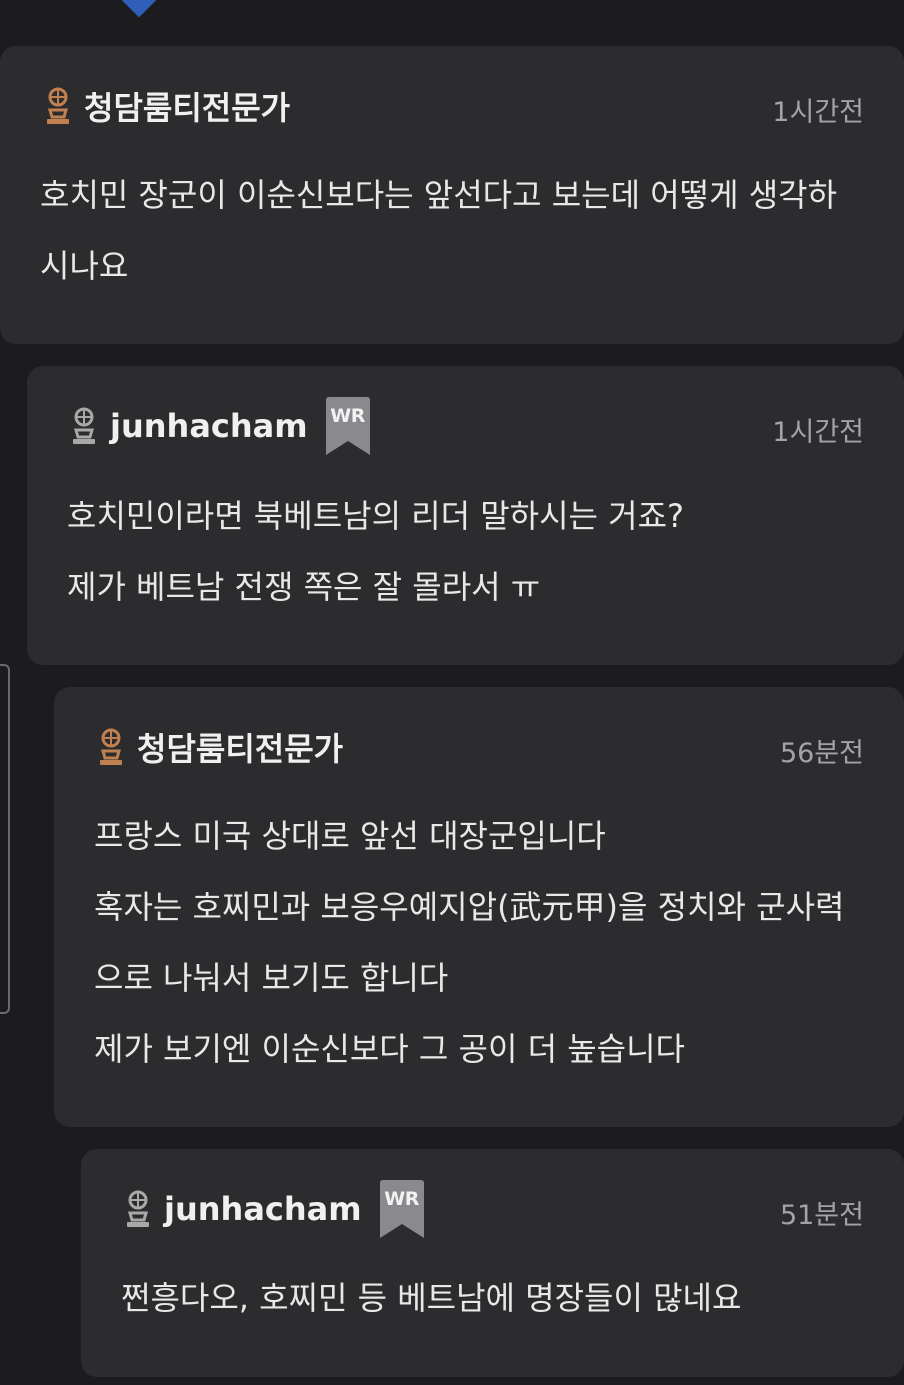 The width and height of the screenshot is (904, 1385). What do you see at coordinates (139, 9) in the screenshot?
I see `scroll-indicator-icon` at bounding box center [139, 9].